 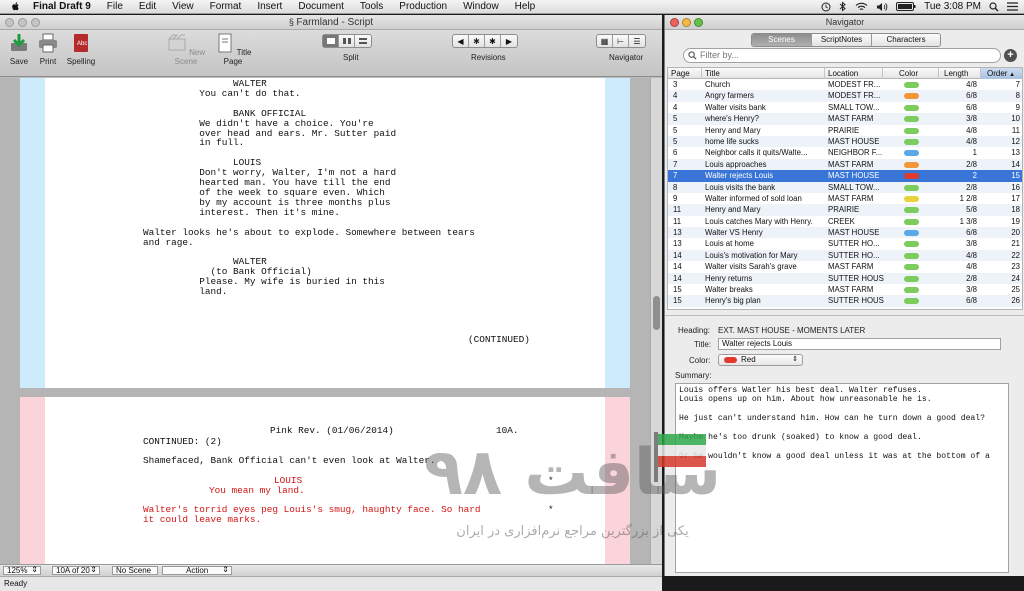 What do you see at coordinates (637, 41) in the screenshot?
I see `navigator-toggle-button: ☰` at bounding box center [637, 41].